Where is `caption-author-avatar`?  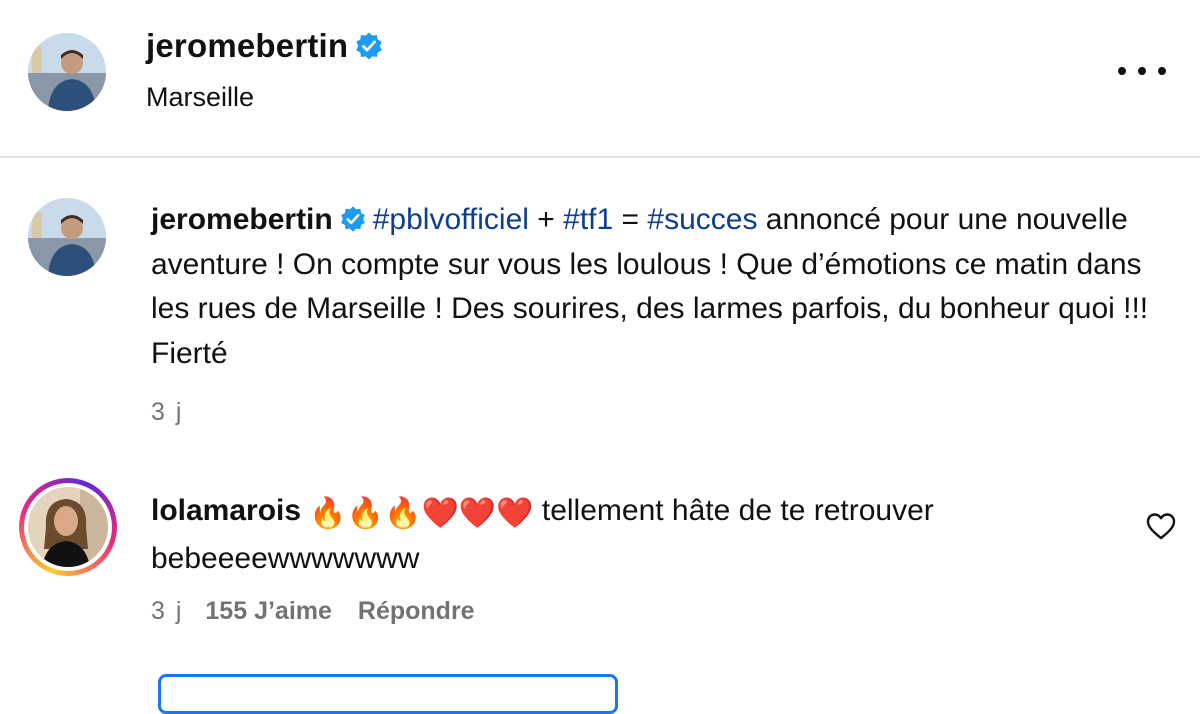
caption-author-avatar is located at coordinates (67, 237).